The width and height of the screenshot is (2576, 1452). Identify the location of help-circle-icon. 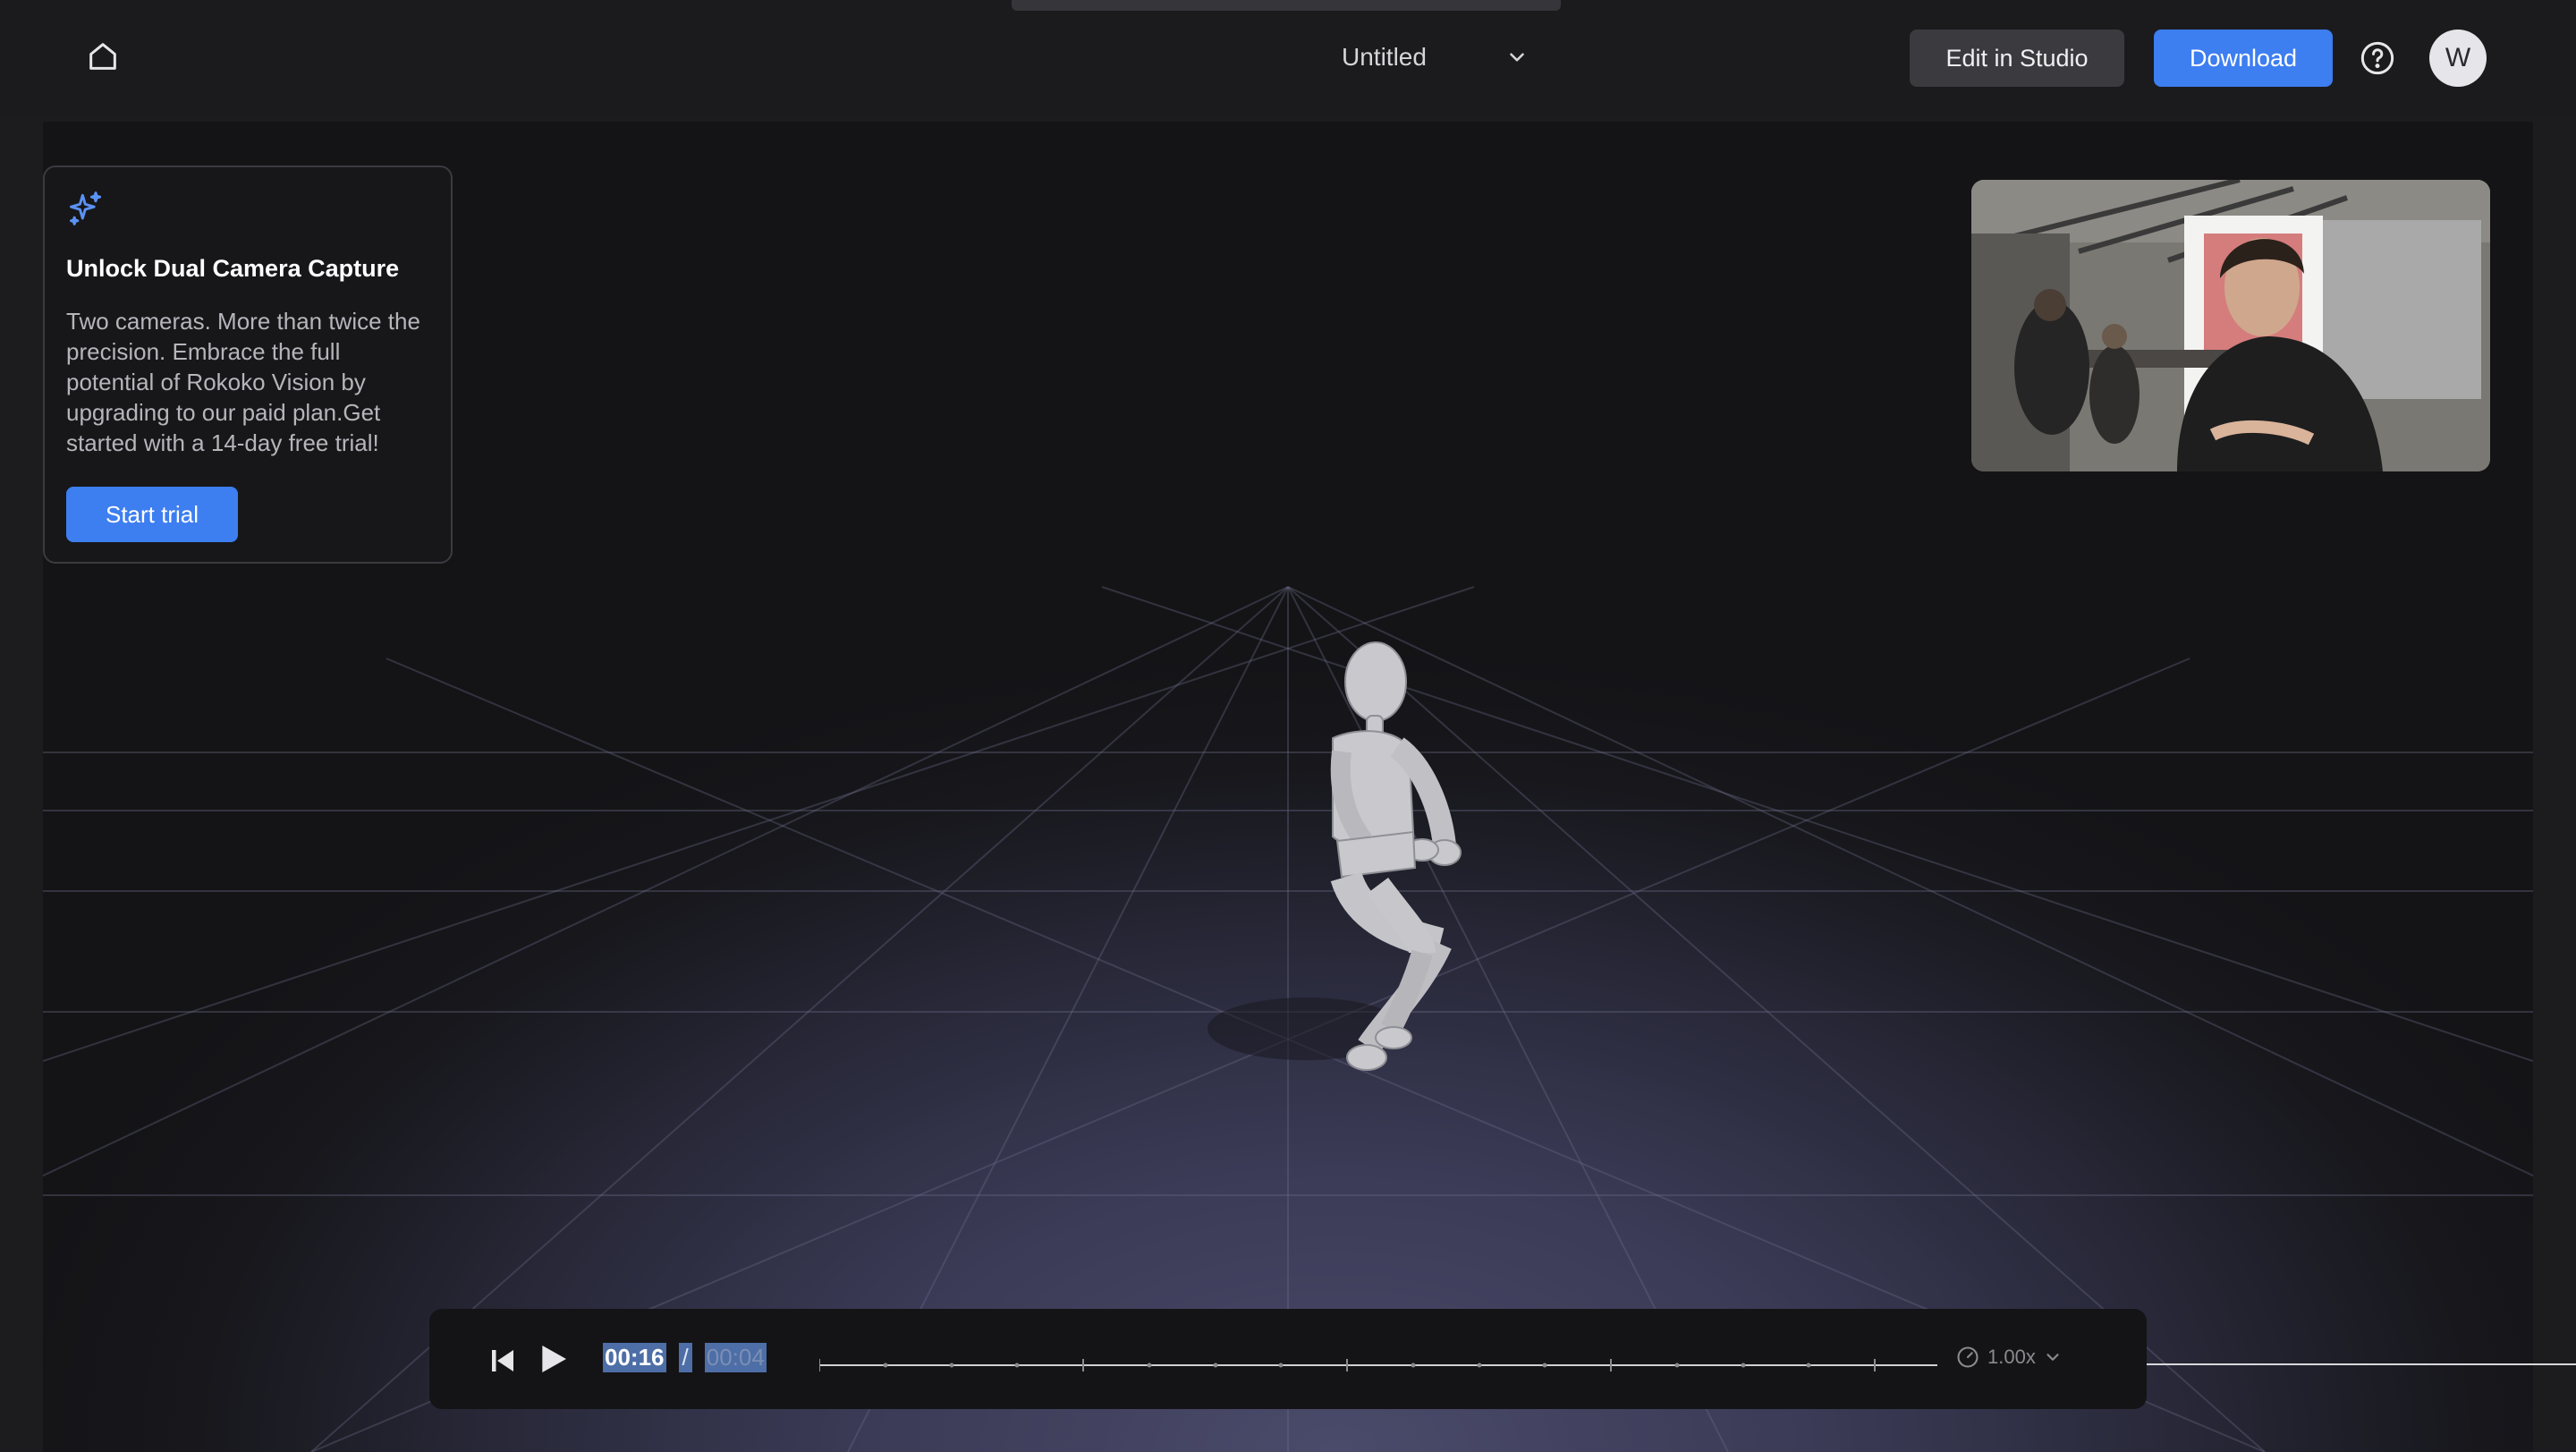
(2377, 58).